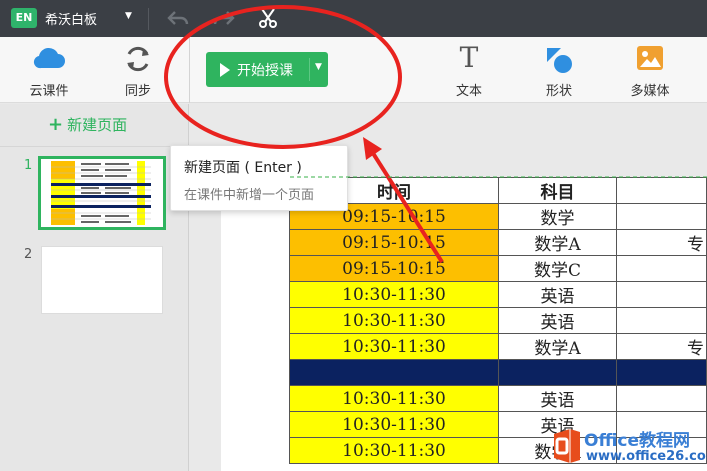  I want to click on start-teaching-label: 开始授课, so click(265, 71).